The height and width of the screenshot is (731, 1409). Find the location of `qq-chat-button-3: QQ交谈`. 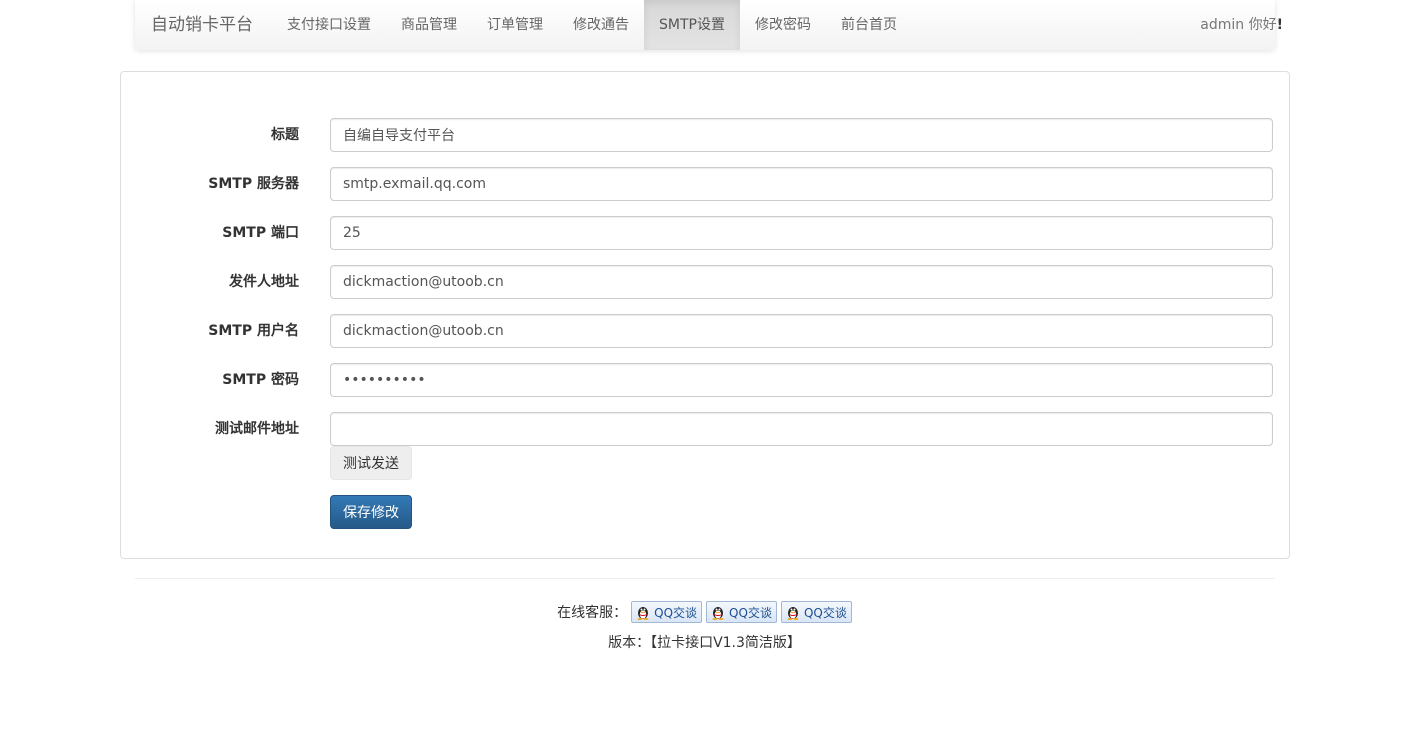

qq-chat-button-3: QQ交谈 is located at coordinates (816, 612).